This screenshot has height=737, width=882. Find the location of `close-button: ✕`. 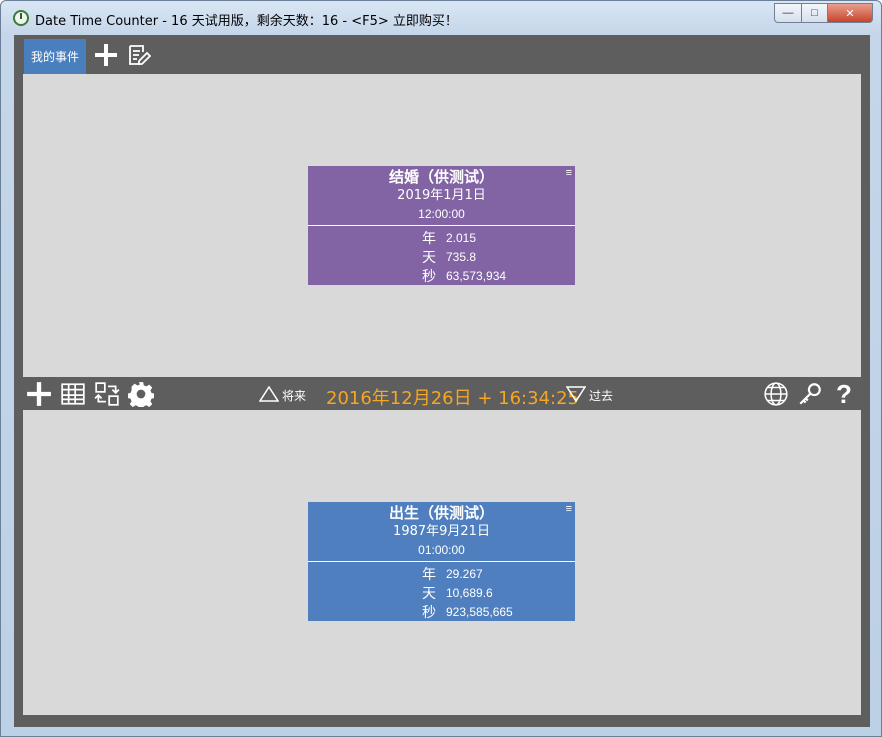

close-button: ✕ is located at coordinates (850, 13).